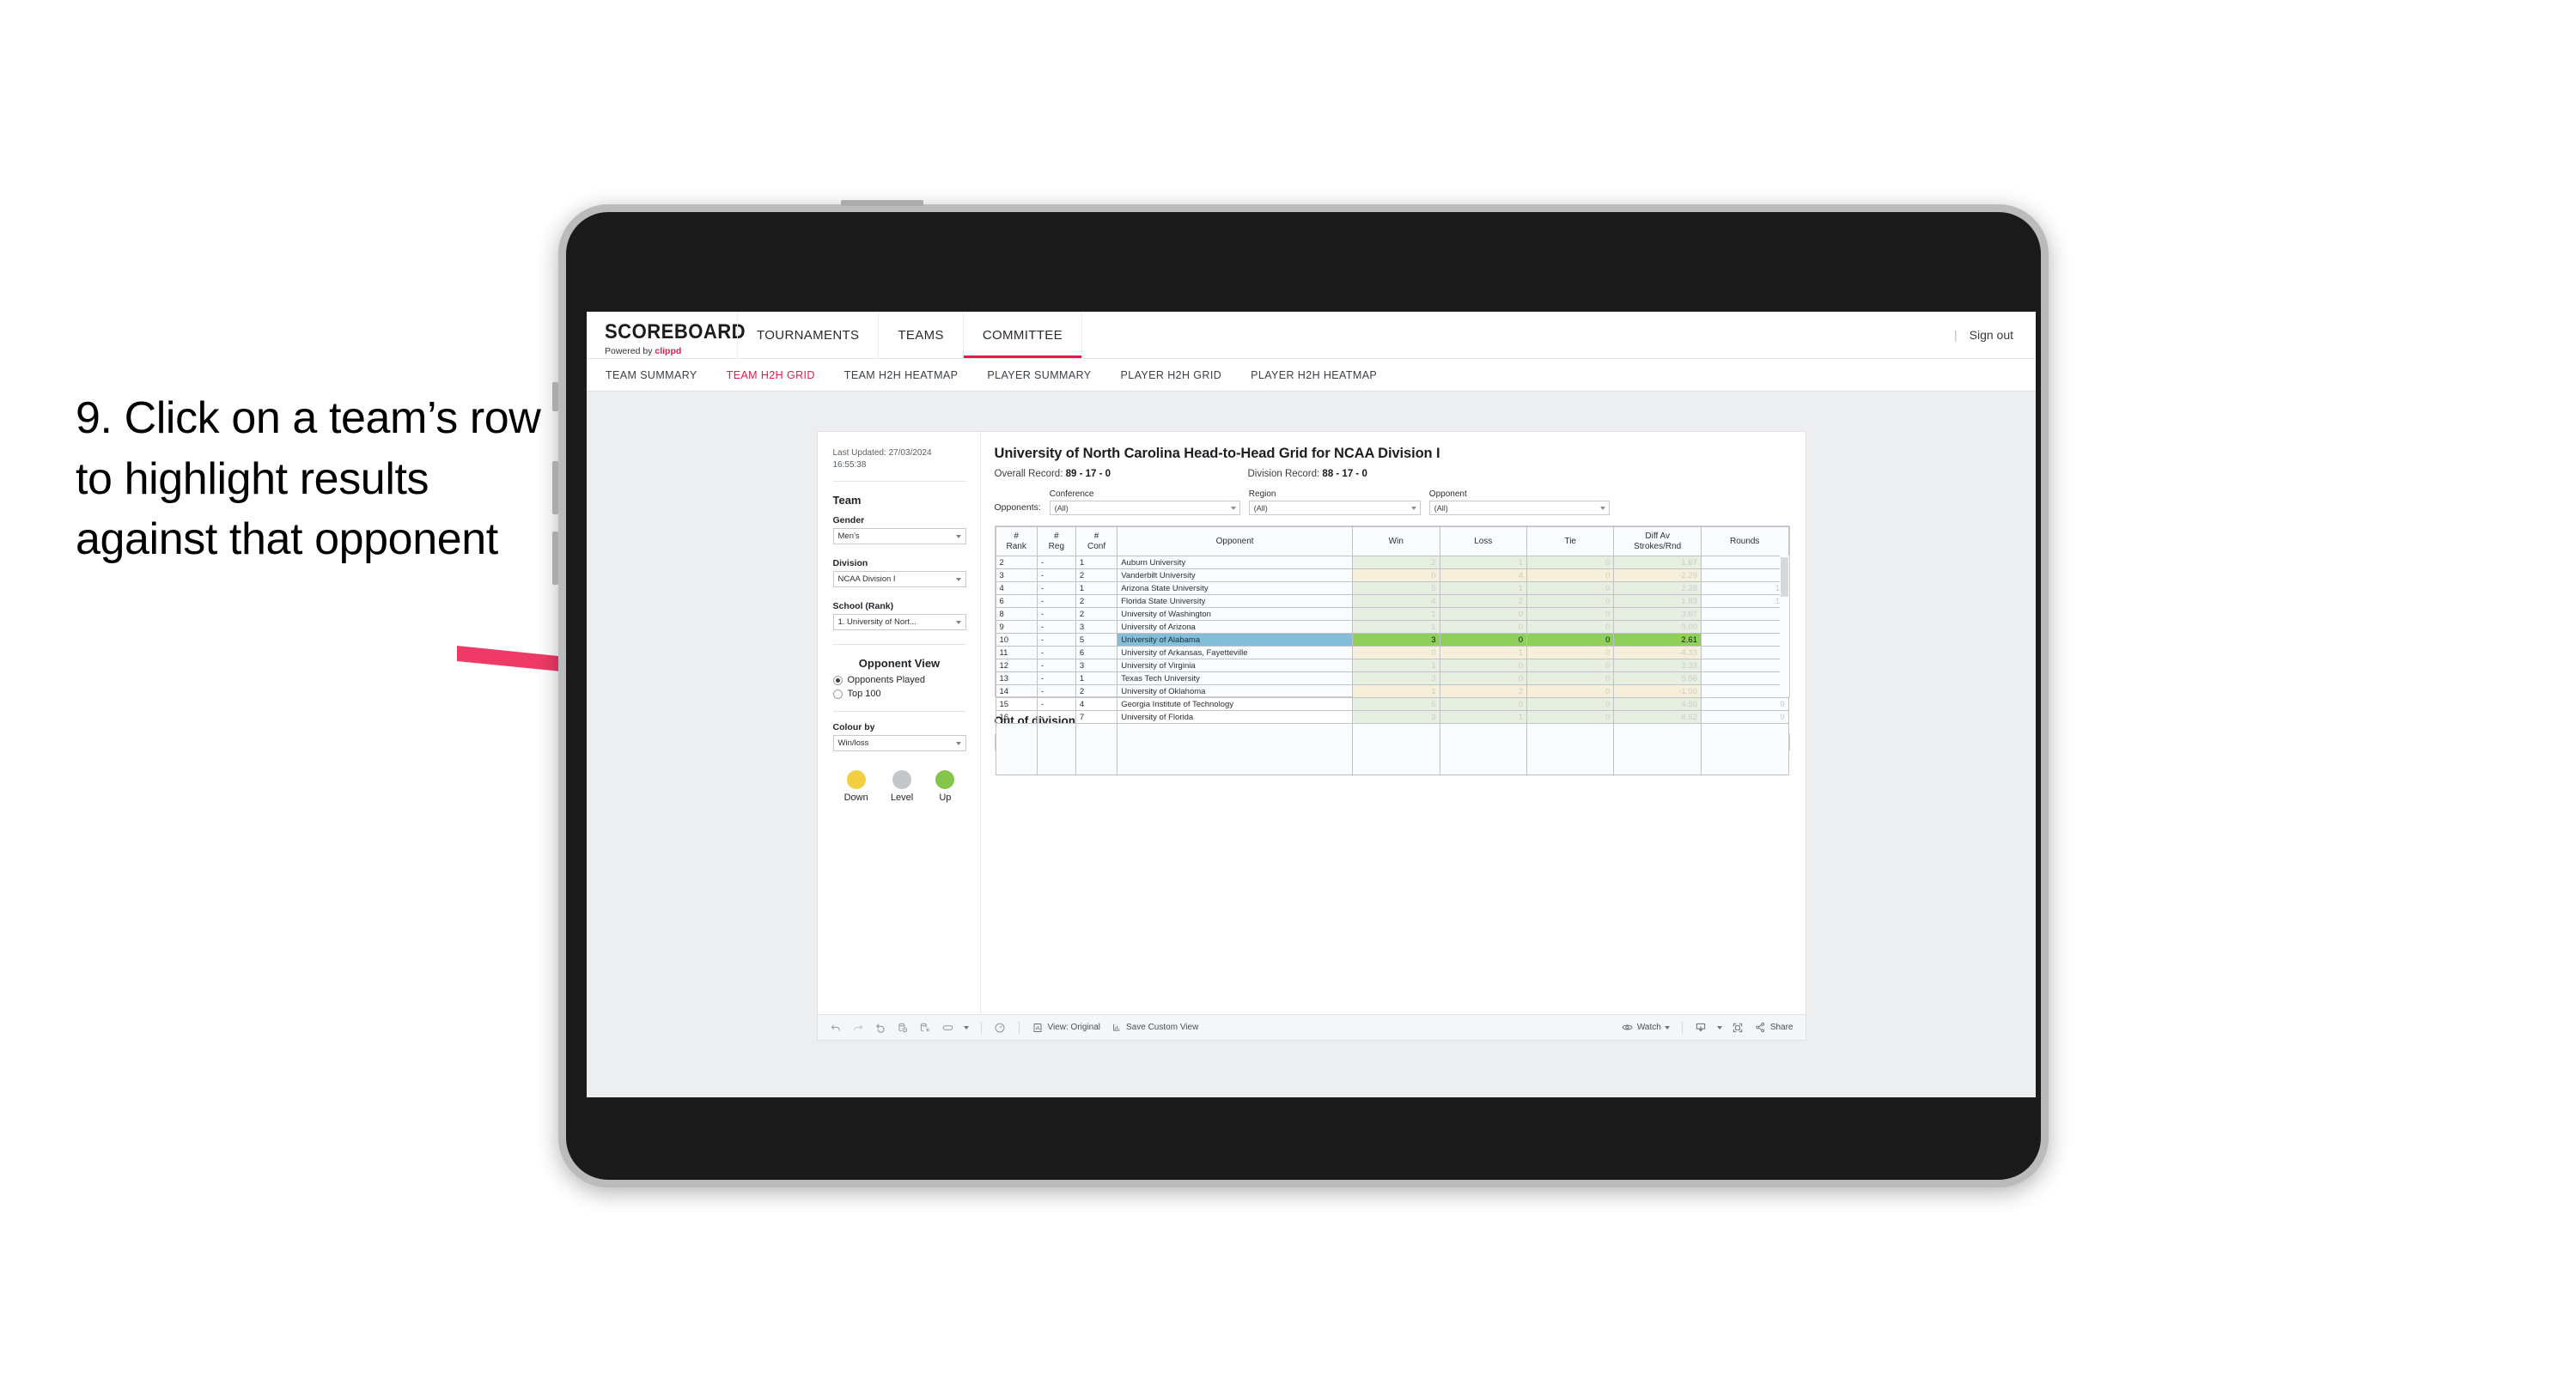 This screenshot has width=2576, height=1385. I want to click on col-header-tie: Tie, so click(1570, 541).